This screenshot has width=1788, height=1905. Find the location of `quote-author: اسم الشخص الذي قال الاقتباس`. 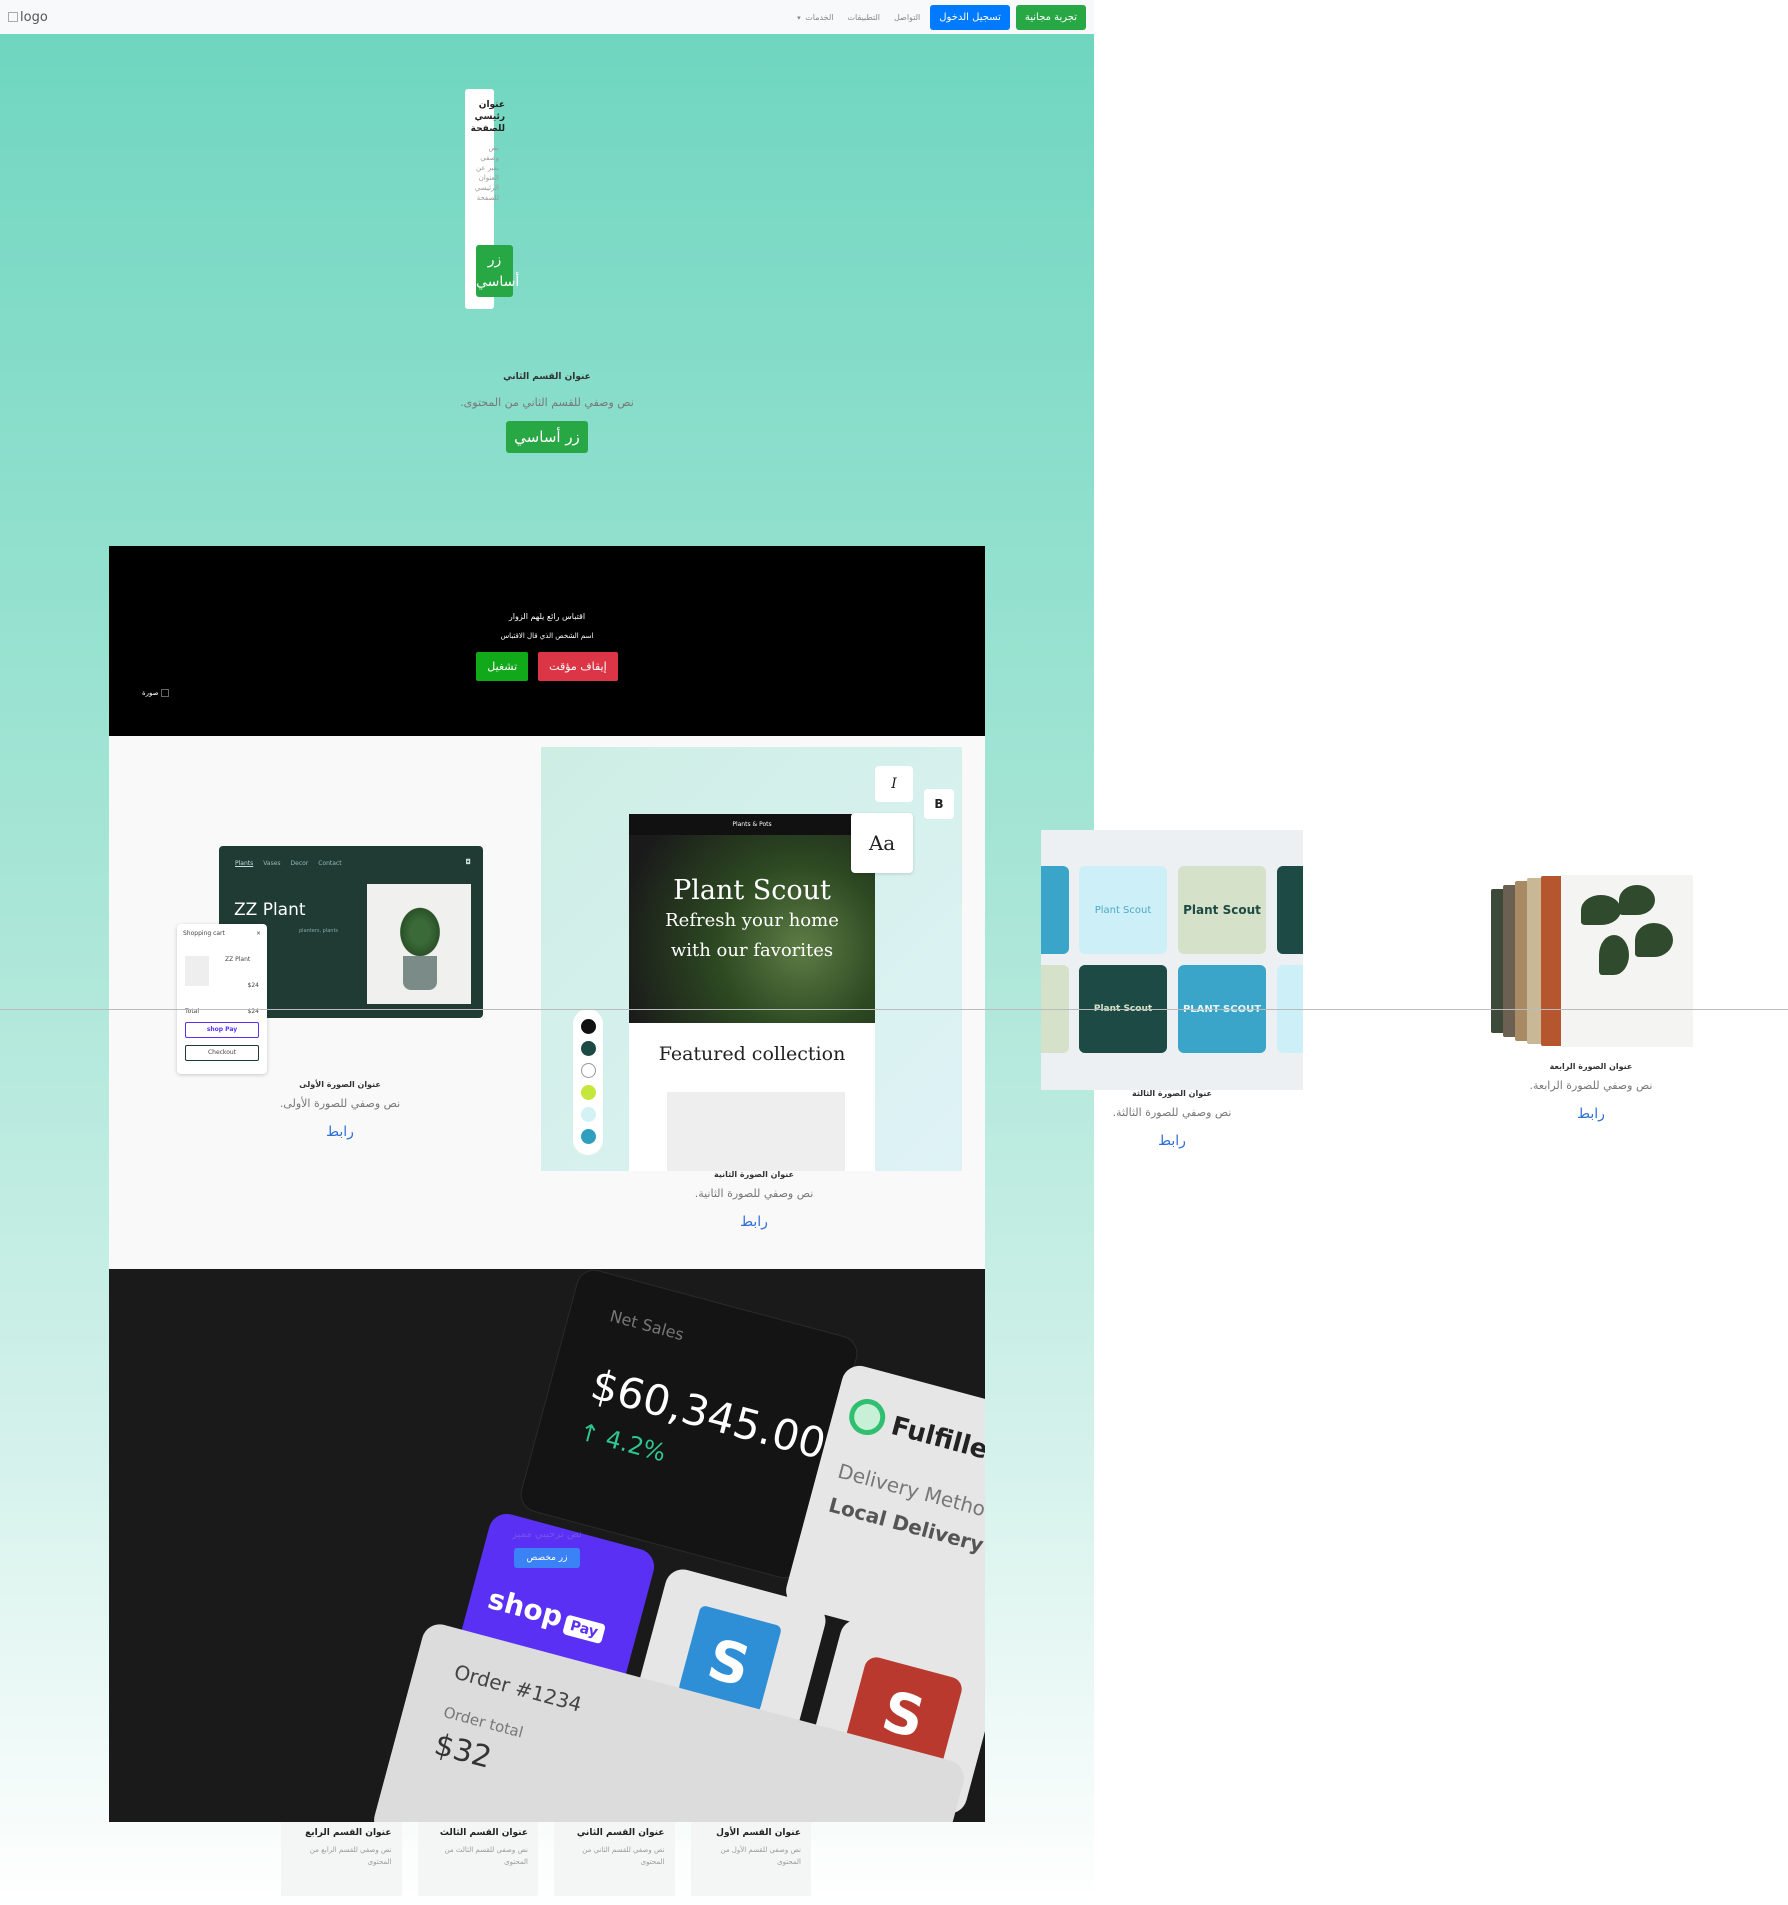

quote-author: اسم الشخص الذي قال الاقتباس is located at coordinates (547, 636).